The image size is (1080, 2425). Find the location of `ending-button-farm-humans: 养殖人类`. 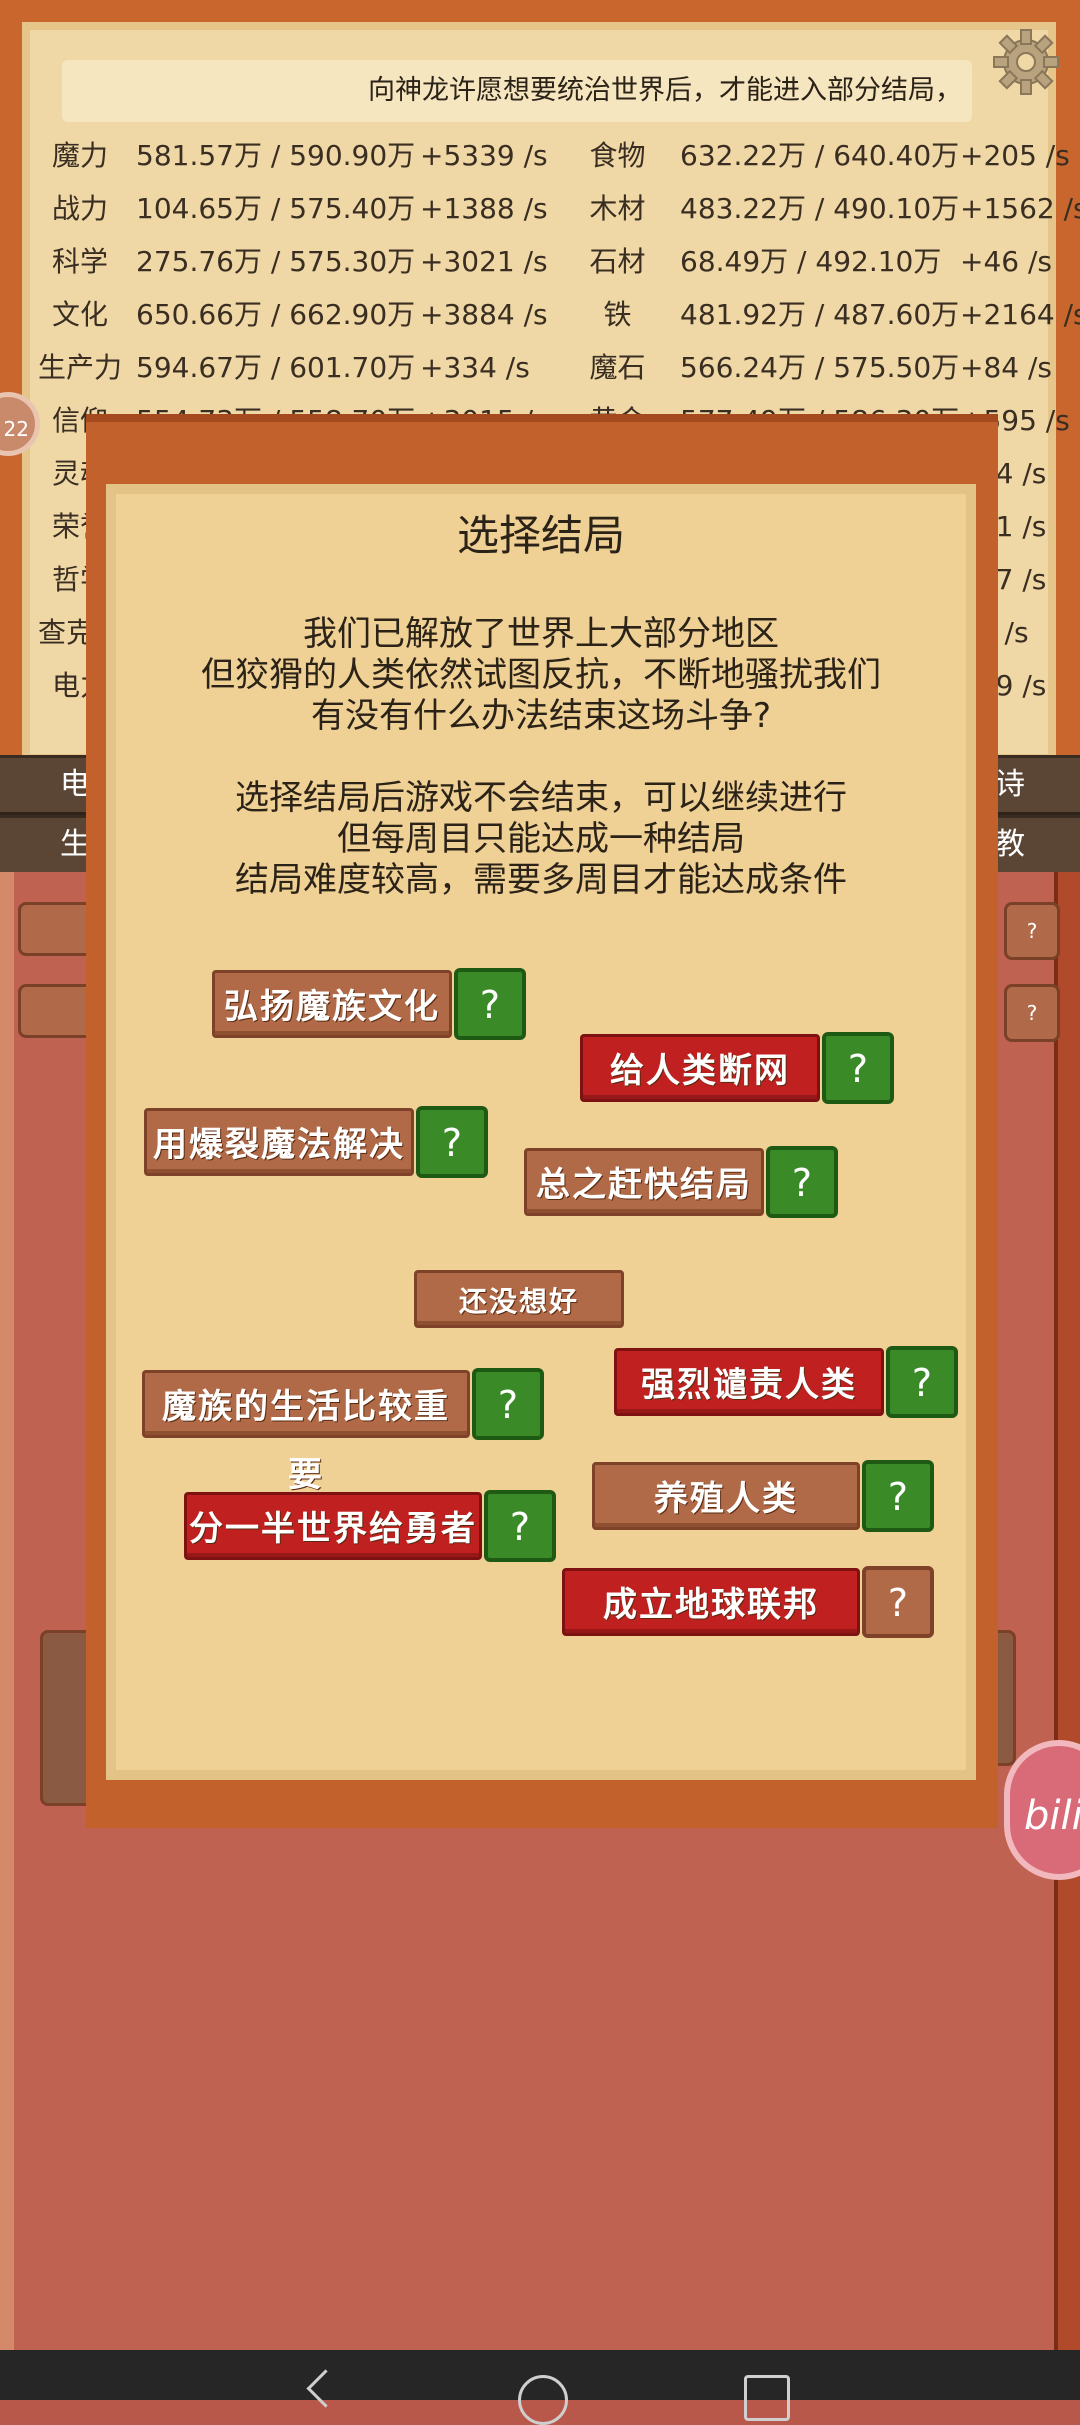

ending-button-farm-humans: 养殖人类 is located at coordinates (726, 1496).